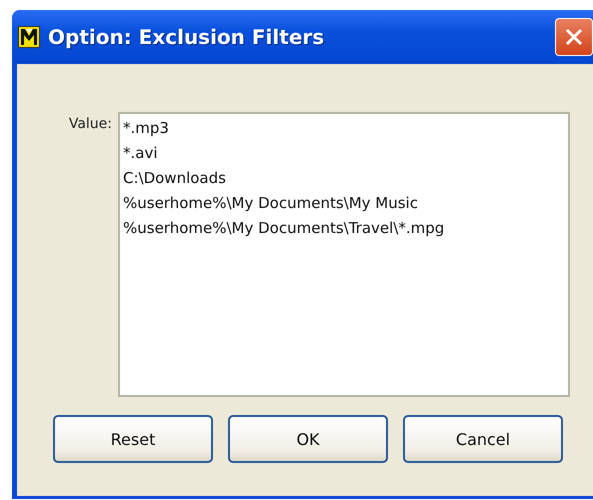  I want to click on close-icon, so click(574, 37).